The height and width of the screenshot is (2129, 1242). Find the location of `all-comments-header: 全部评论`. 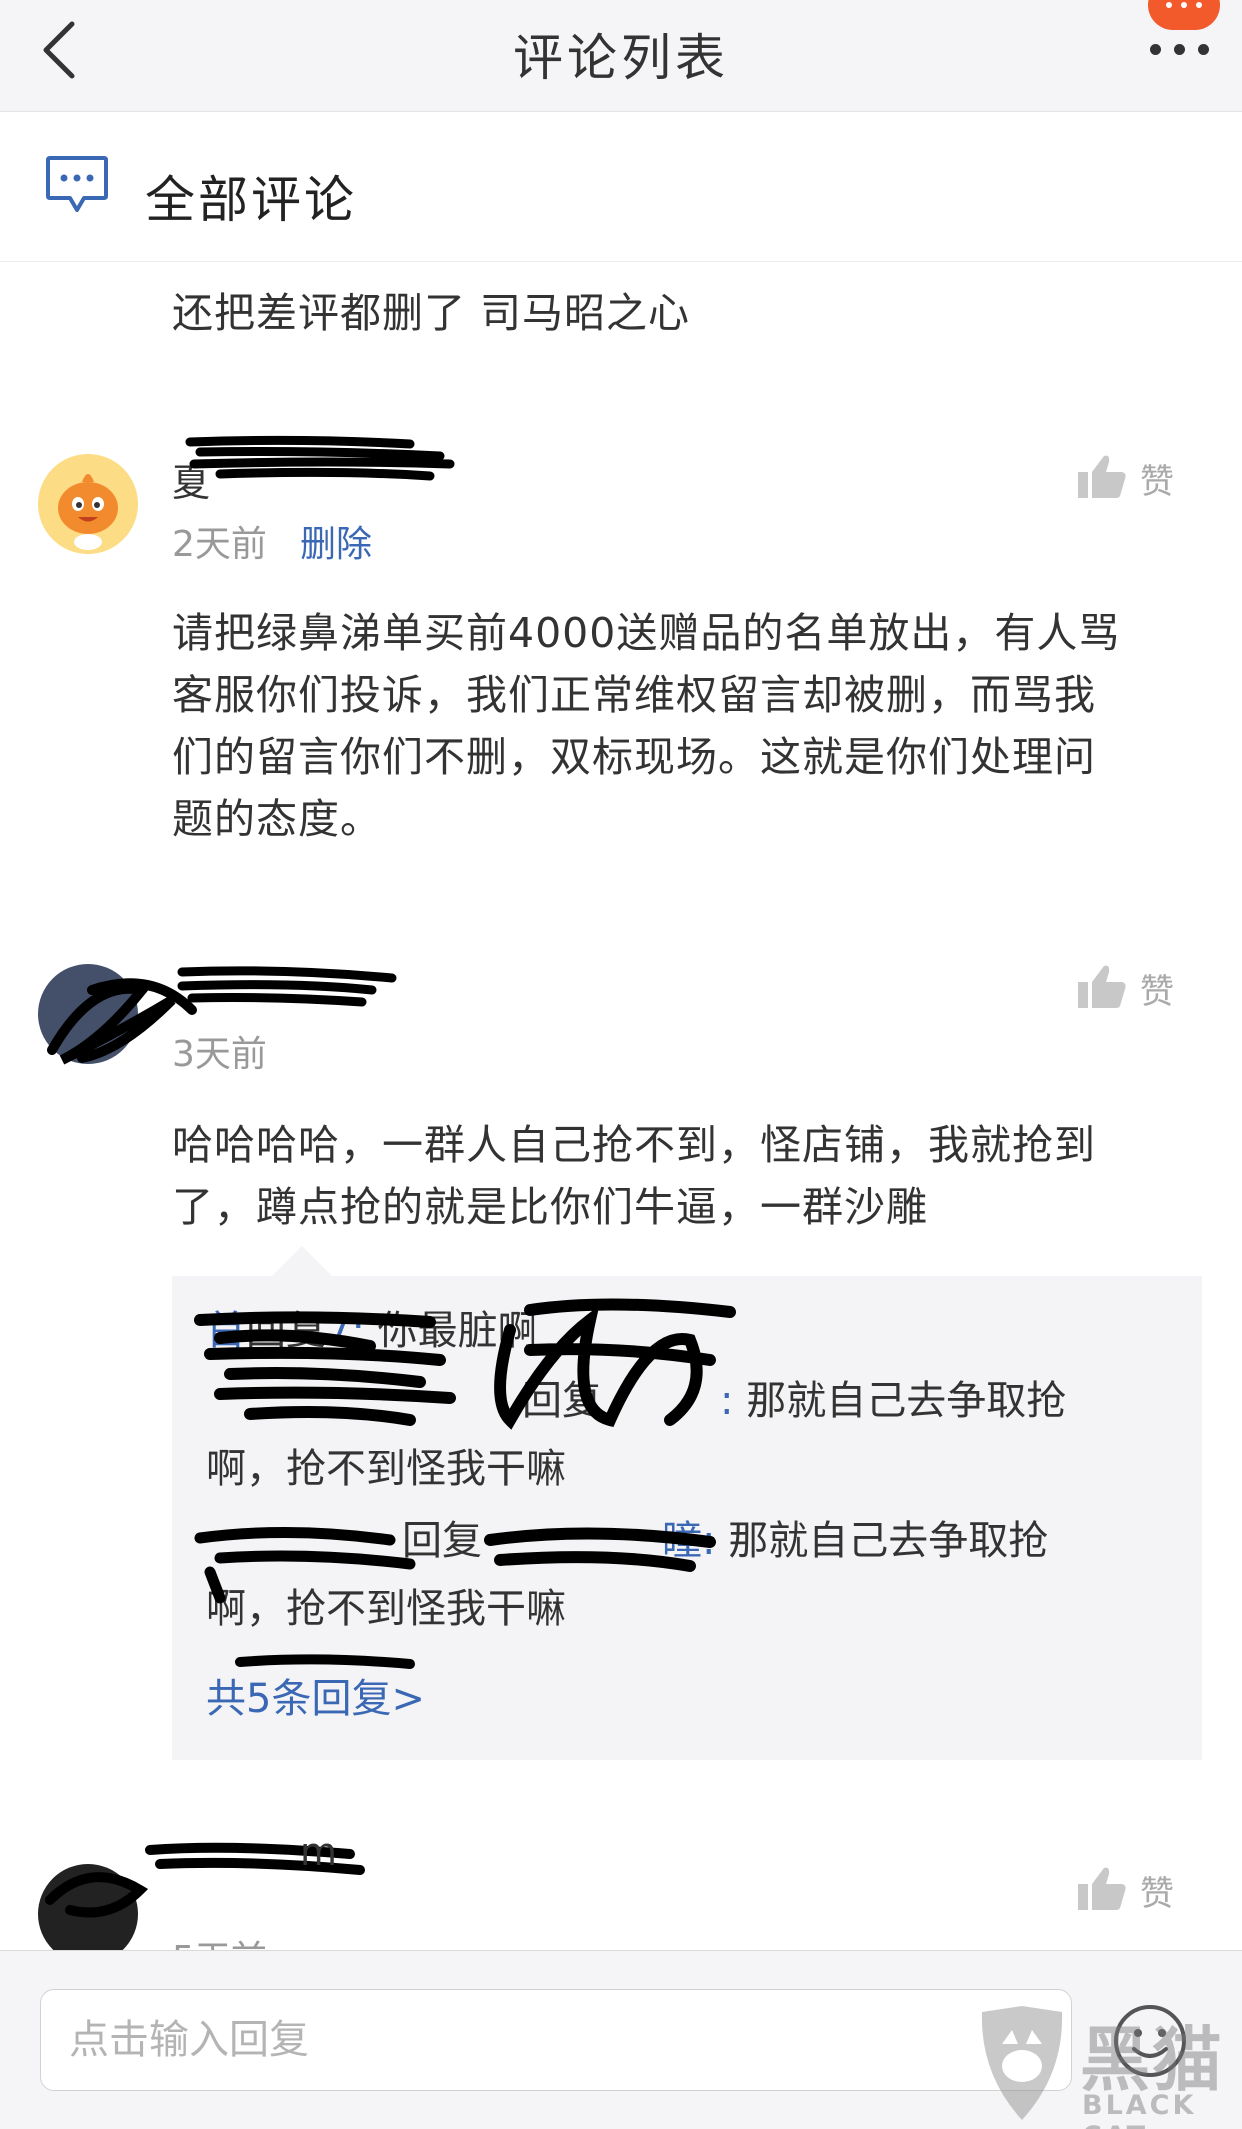

all-comments-header: 全部评论 is located at coordinates (621, 187).